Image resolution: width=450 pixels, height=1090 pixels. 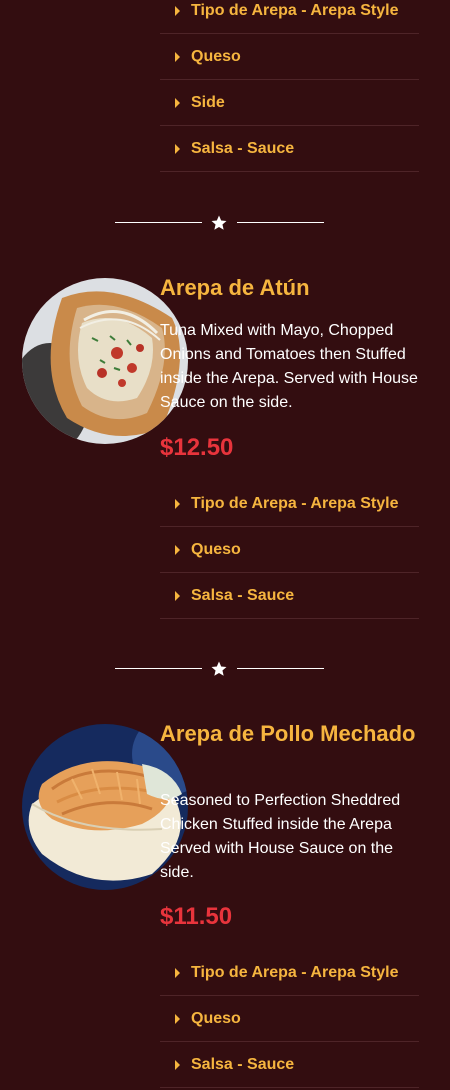 What do you see at coordinates (235, 287) in the screenshot?
I see `item-title: Arepa de Atún` at bounding box center [235, 287].